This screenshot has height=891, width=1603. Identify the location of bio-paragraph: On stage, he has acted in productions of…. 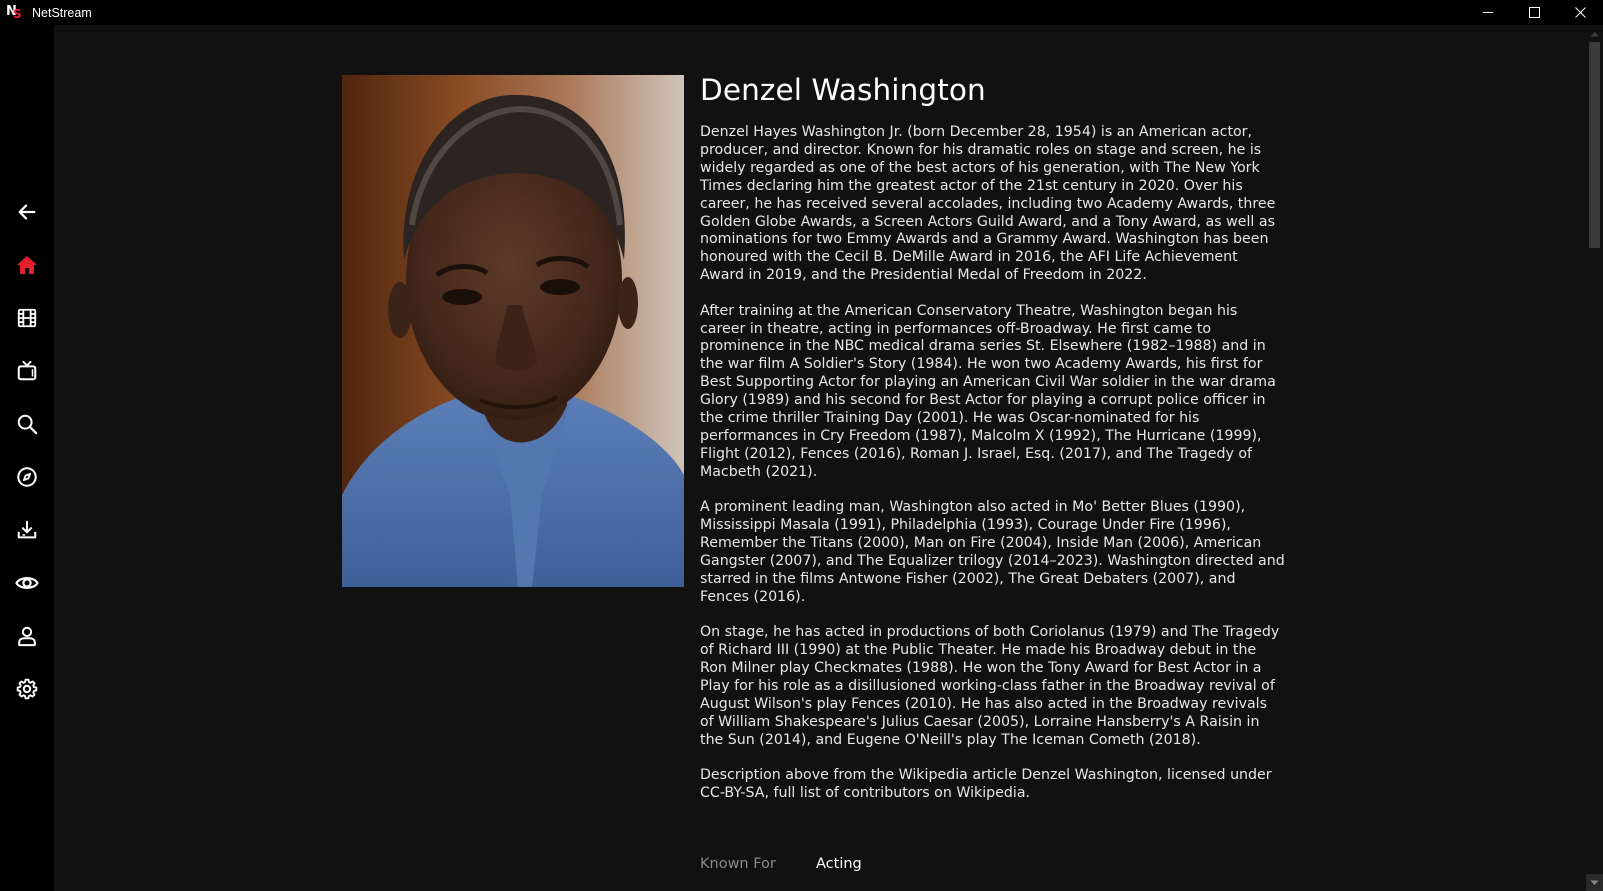
(990, 686).